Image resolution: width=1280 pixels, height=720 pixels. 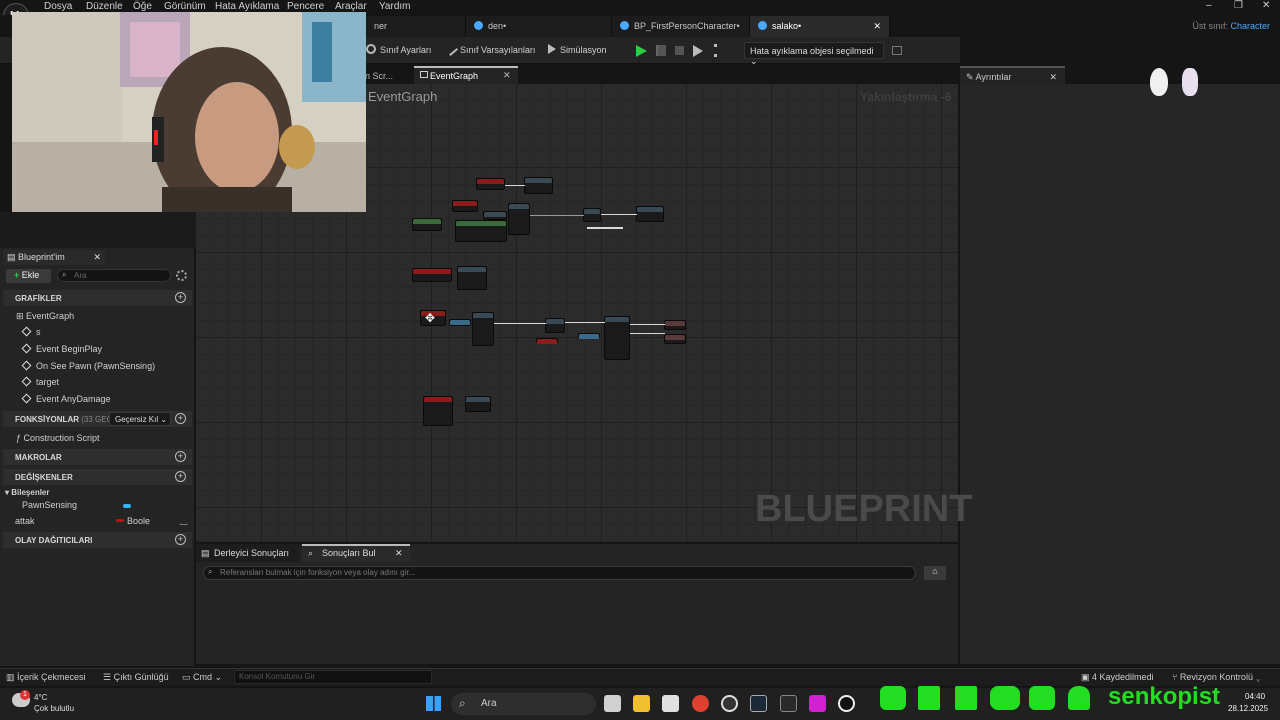 What do you see at coordinates (97, 477) in the screenshot?
I see `section-variables: DEĞİŞKENLER +` at bounding box center [97, 477].